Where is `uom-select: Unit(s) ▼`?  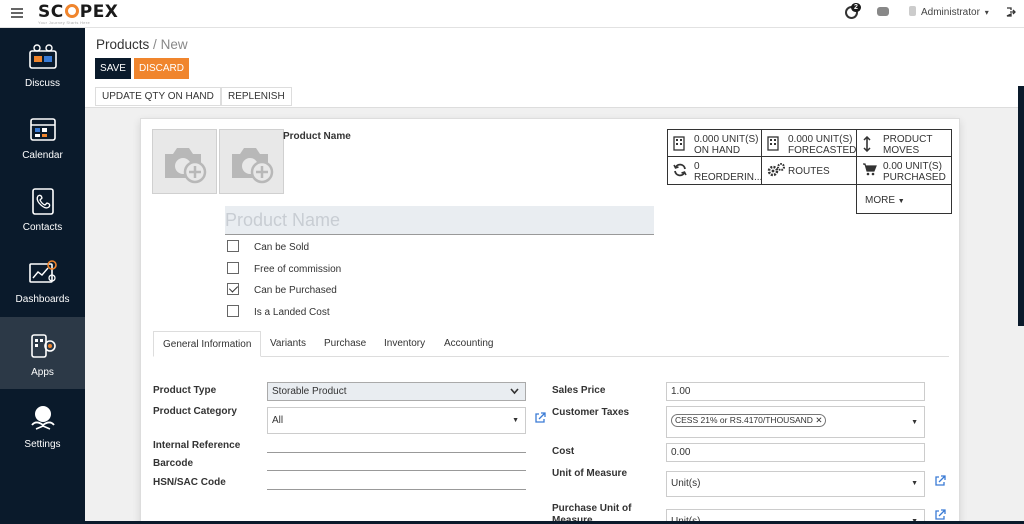
uom-select: Unit(s) ▼ is located at coordinates (795, 484).